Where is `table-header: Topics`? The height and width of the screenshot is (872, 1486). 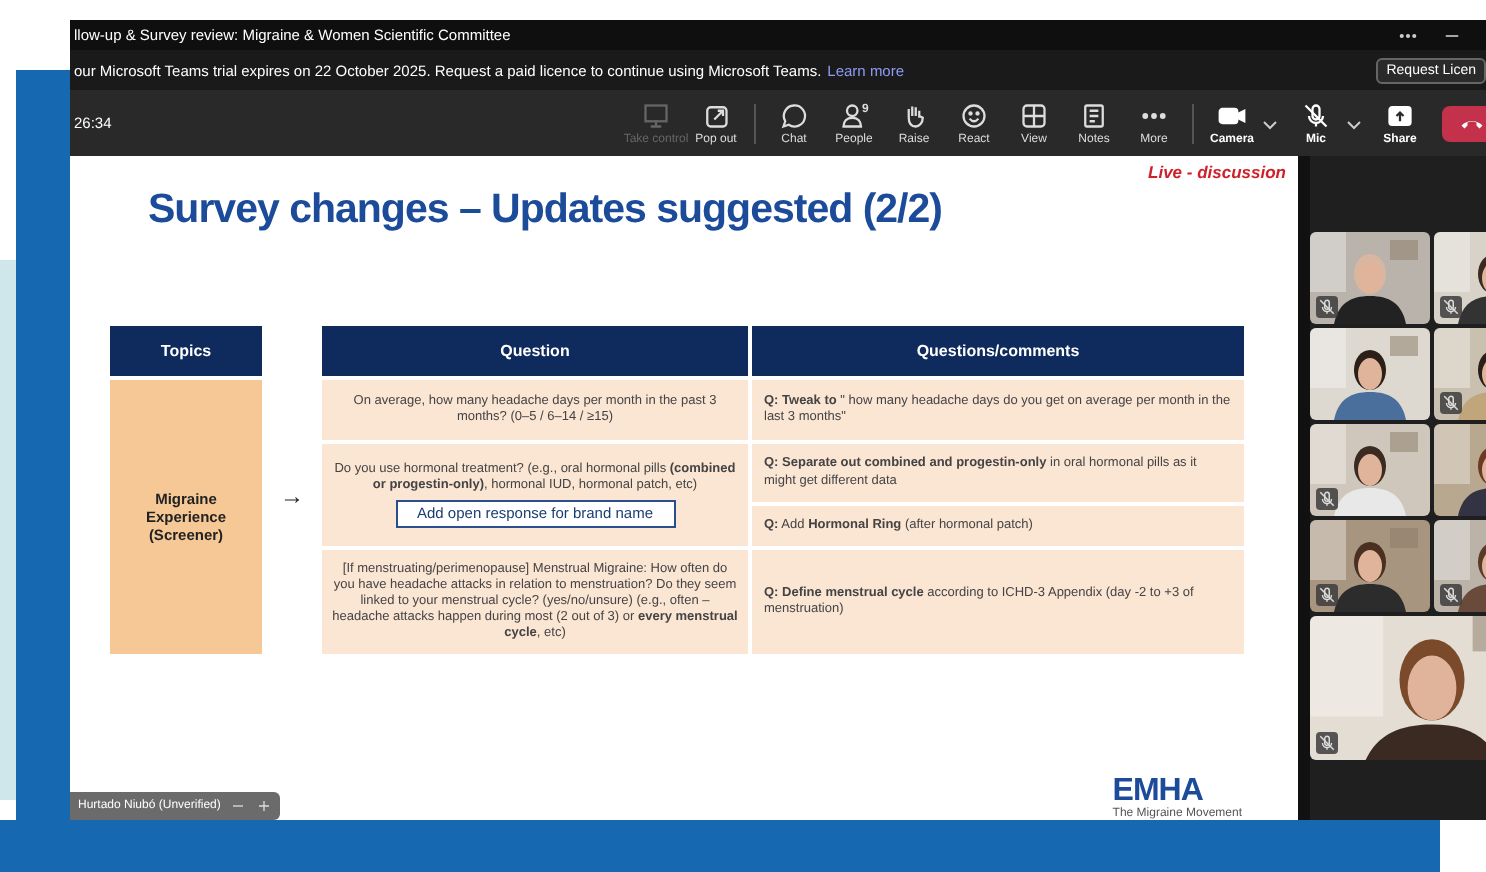 table-header: Topics is located at coordinates (186, 351).